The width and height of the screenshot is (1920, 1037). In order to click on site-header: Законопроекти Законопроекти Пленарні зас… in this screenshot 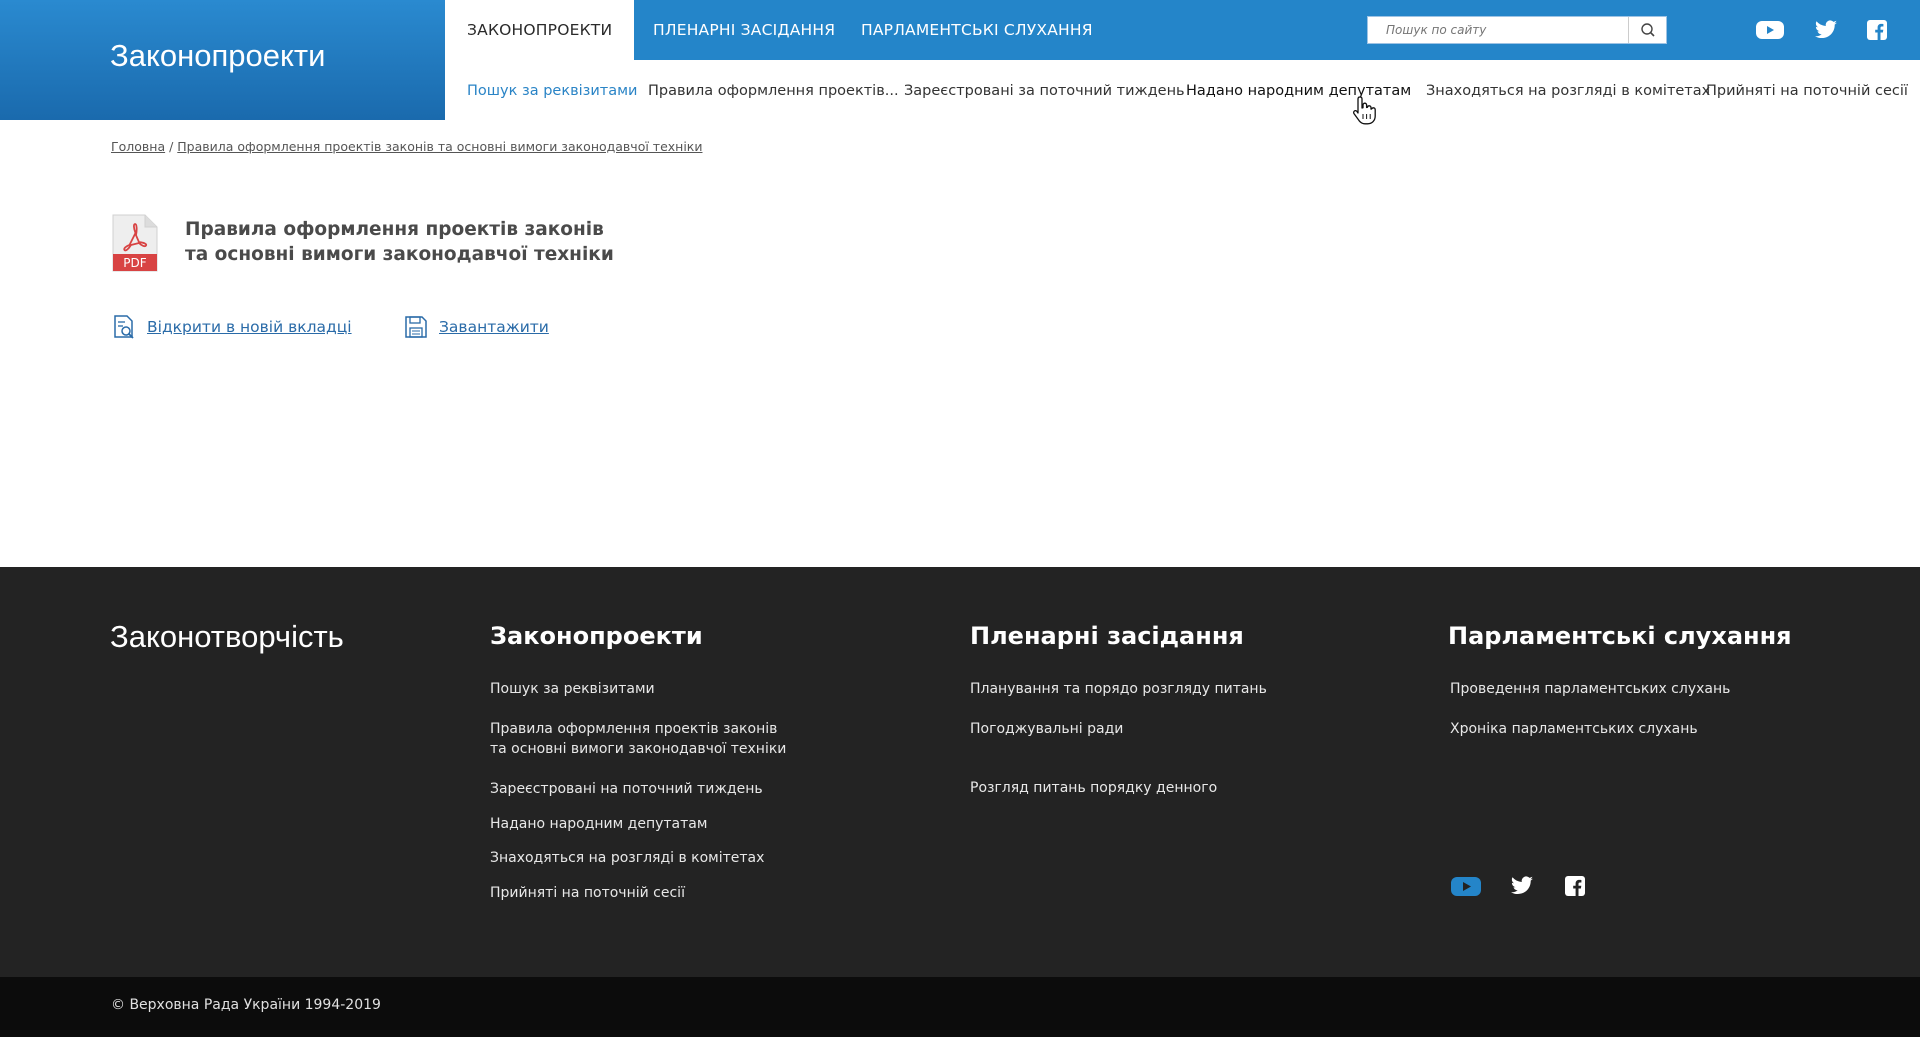, I will do `click(960, 62)`.